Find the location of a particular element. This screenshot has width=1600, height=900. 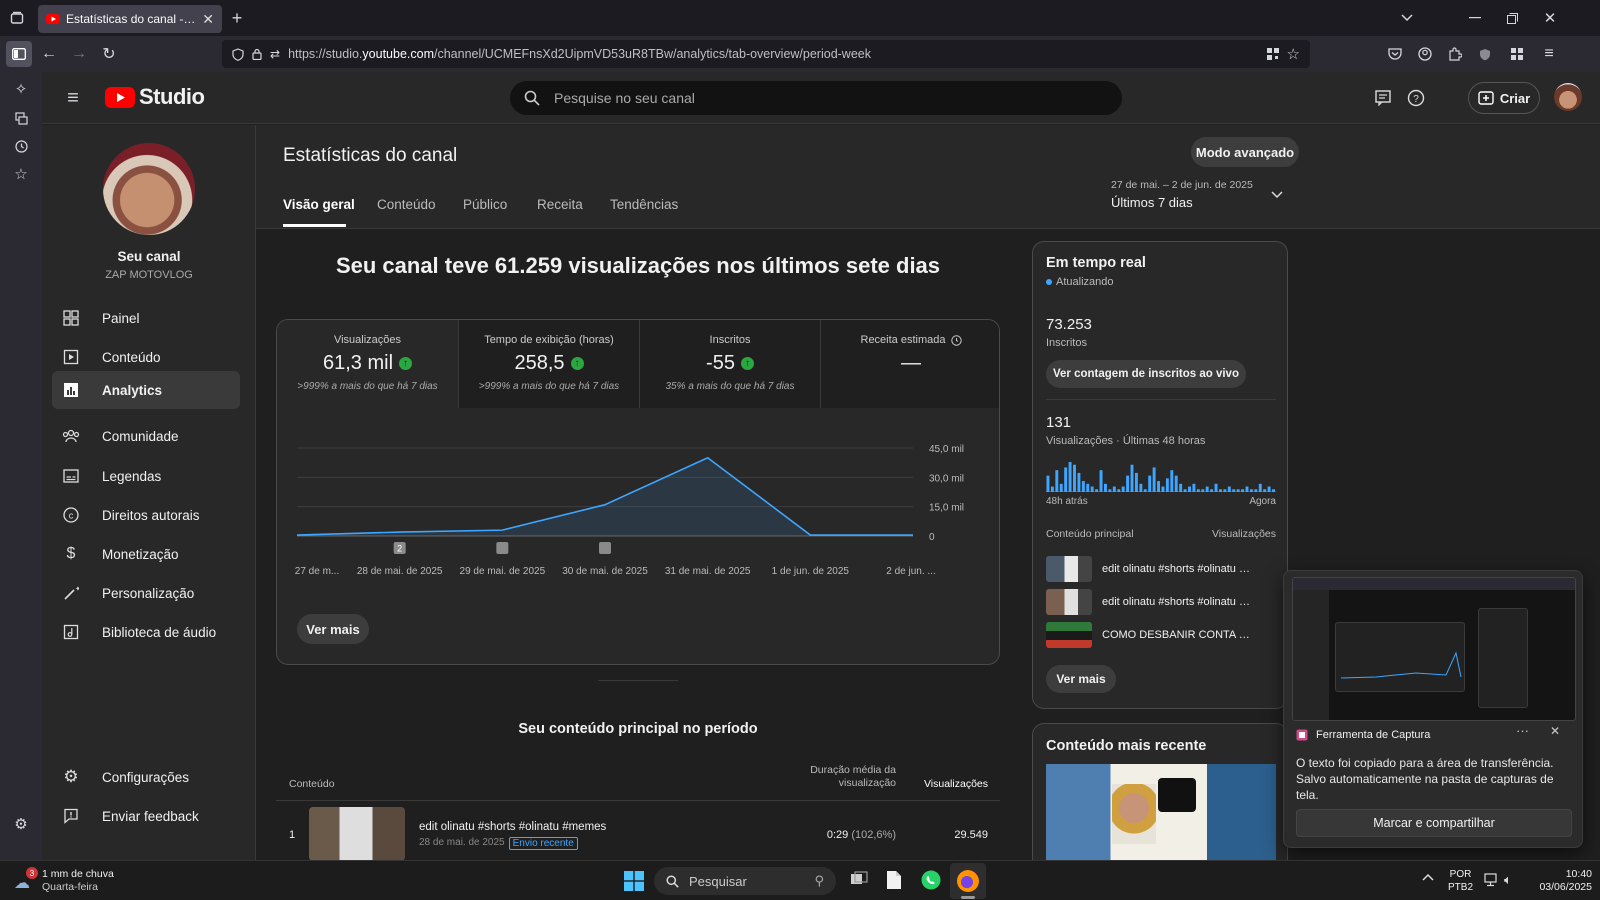

channel-avatar is located at coordinates (149, 189).